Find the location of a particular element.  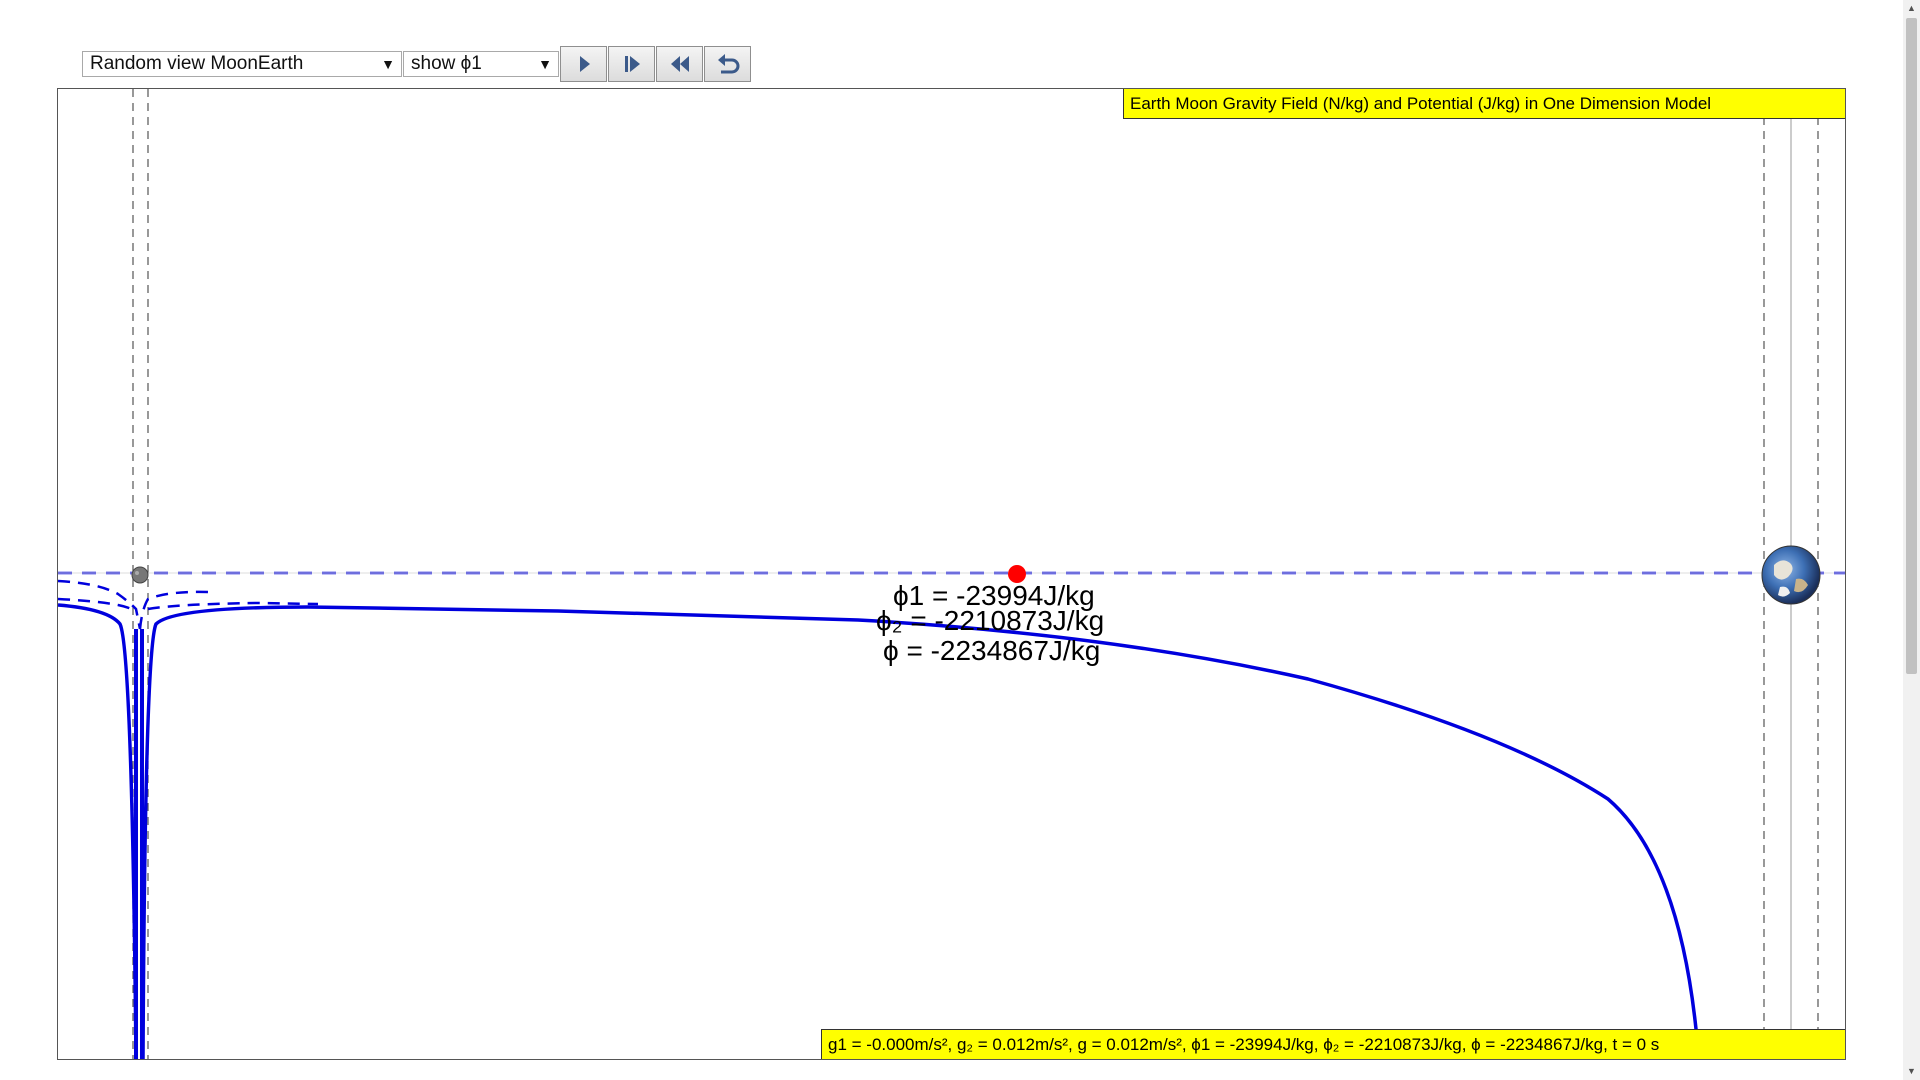

play-button is located at coordinates (583, 64).